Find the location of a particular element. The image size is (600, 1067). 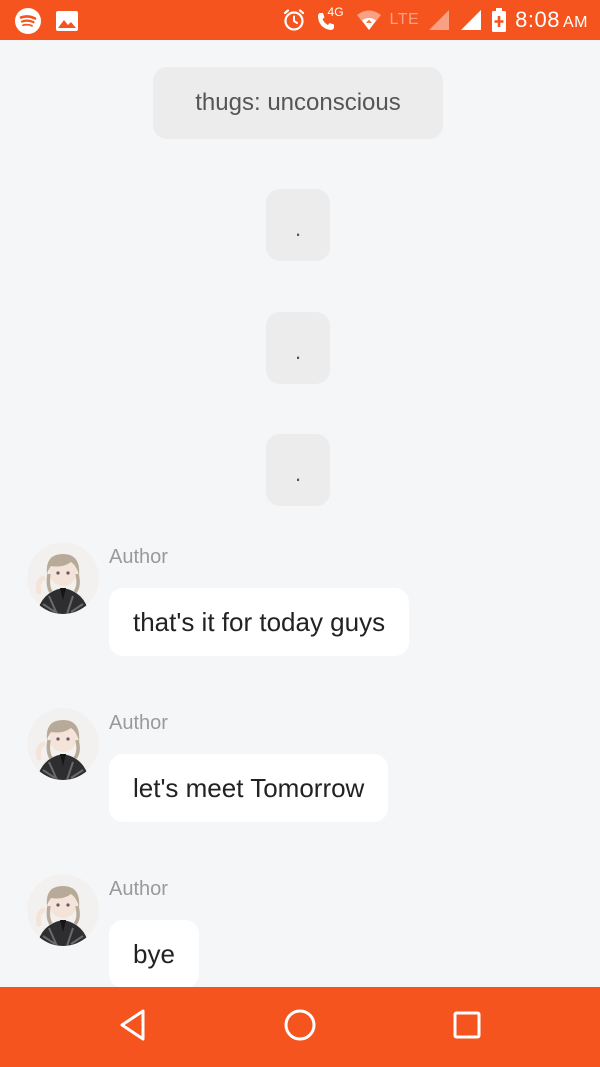

network-type-label: 4G is located at coordinates (335, 12).